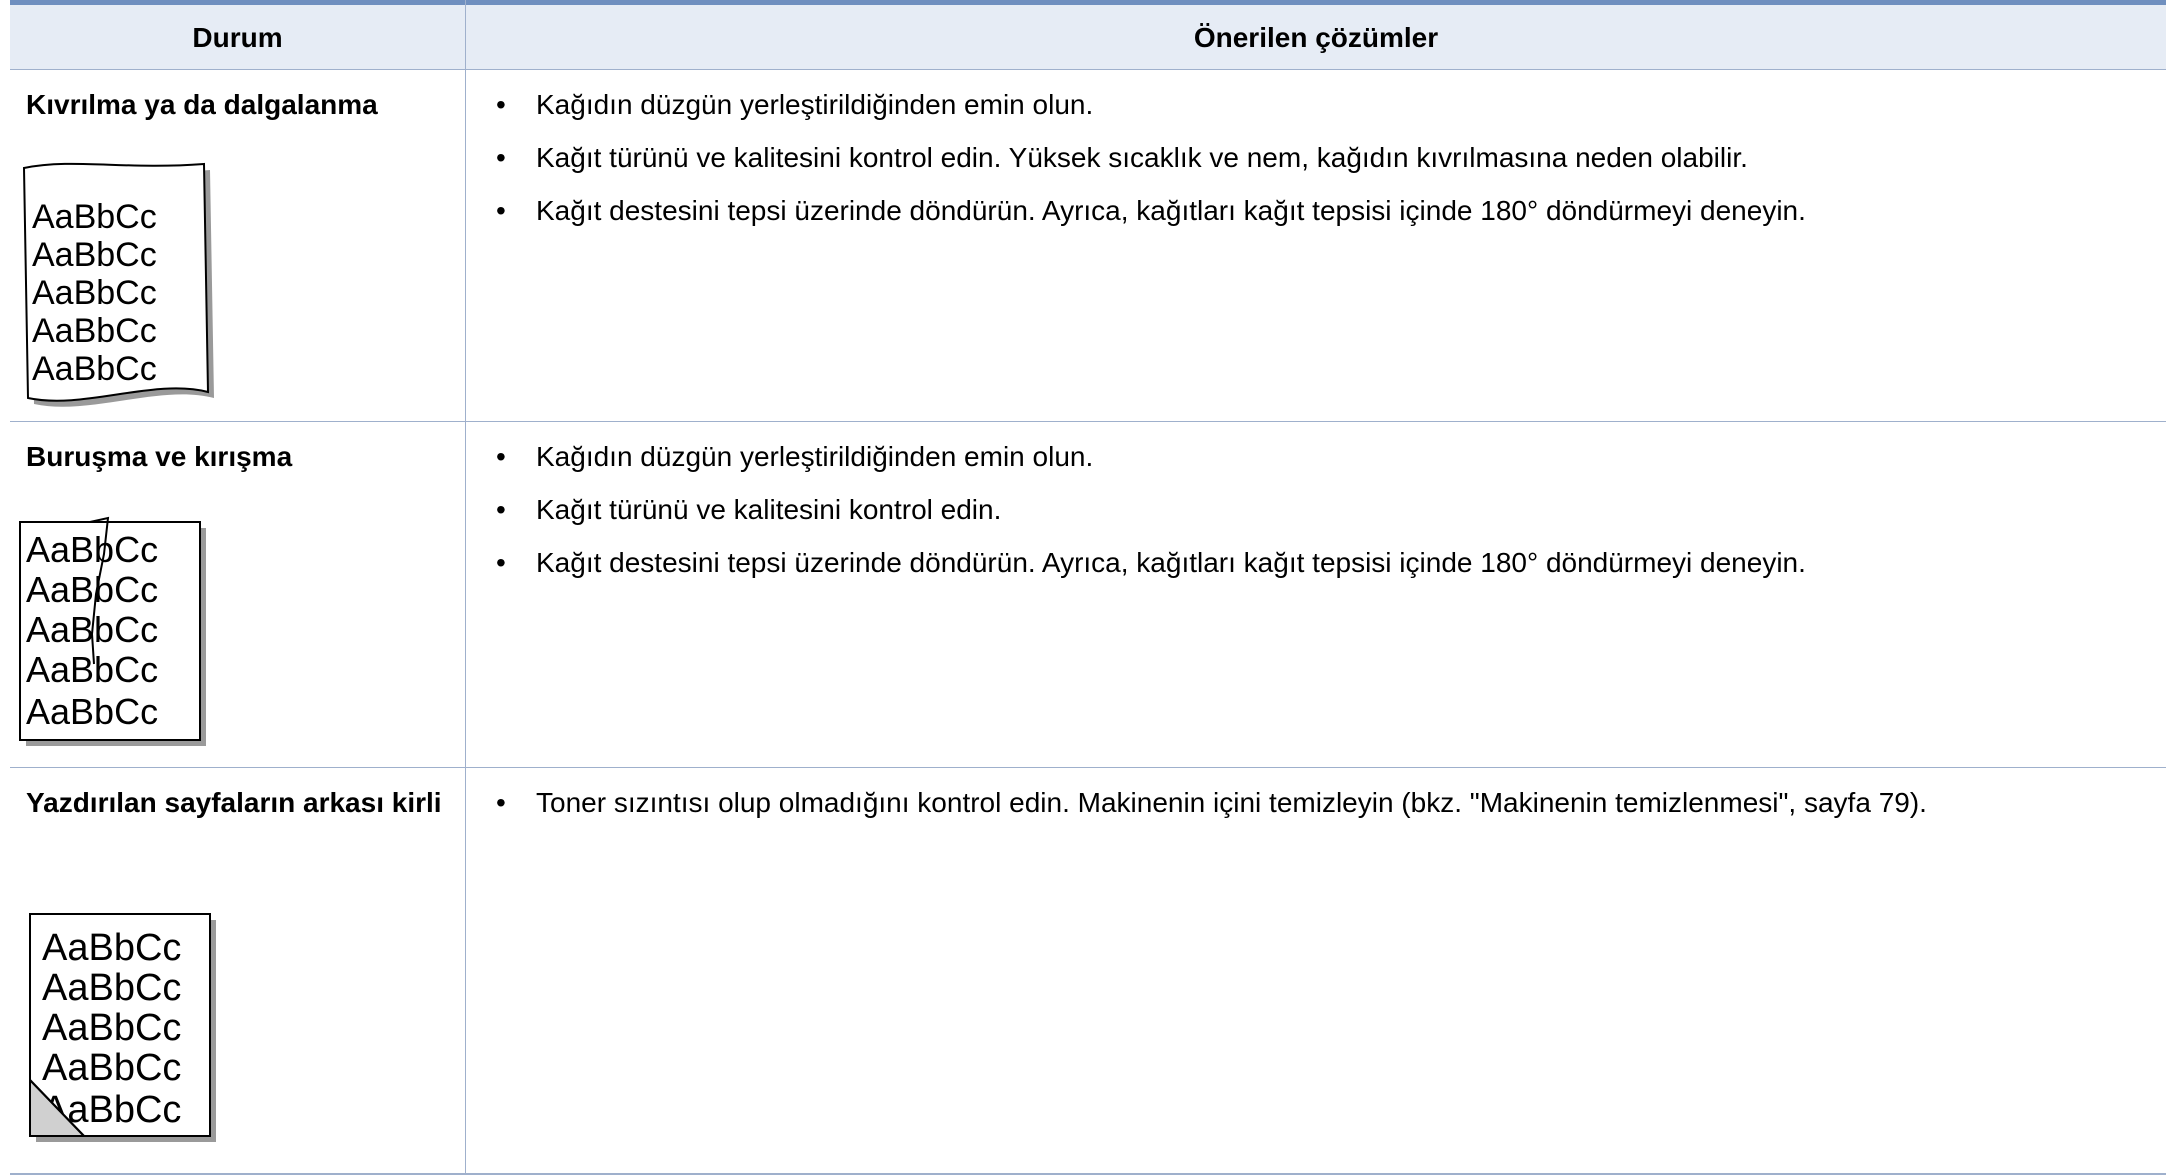 This screenshot has width=2166, height=1175. What do you see at coordinates (234, 802) in the screenshot?
I see `condition-label: Yazdırılan sayfaların arkası kirli` at bounding box center [234, 802].